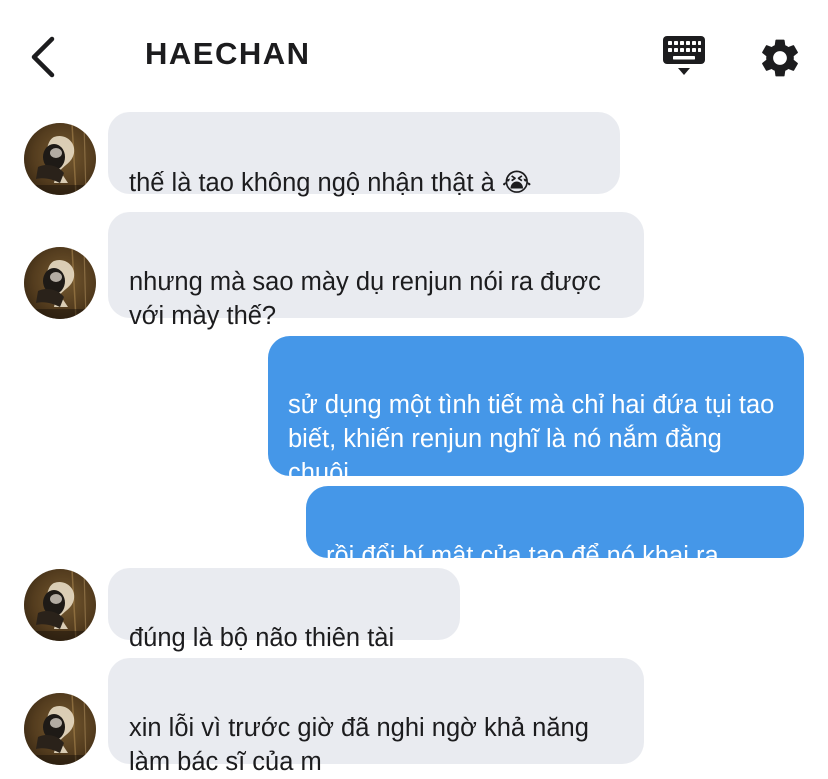 The image size is (828, 779). I want to click on chat-header: HAECHAN, so click(414, 55).